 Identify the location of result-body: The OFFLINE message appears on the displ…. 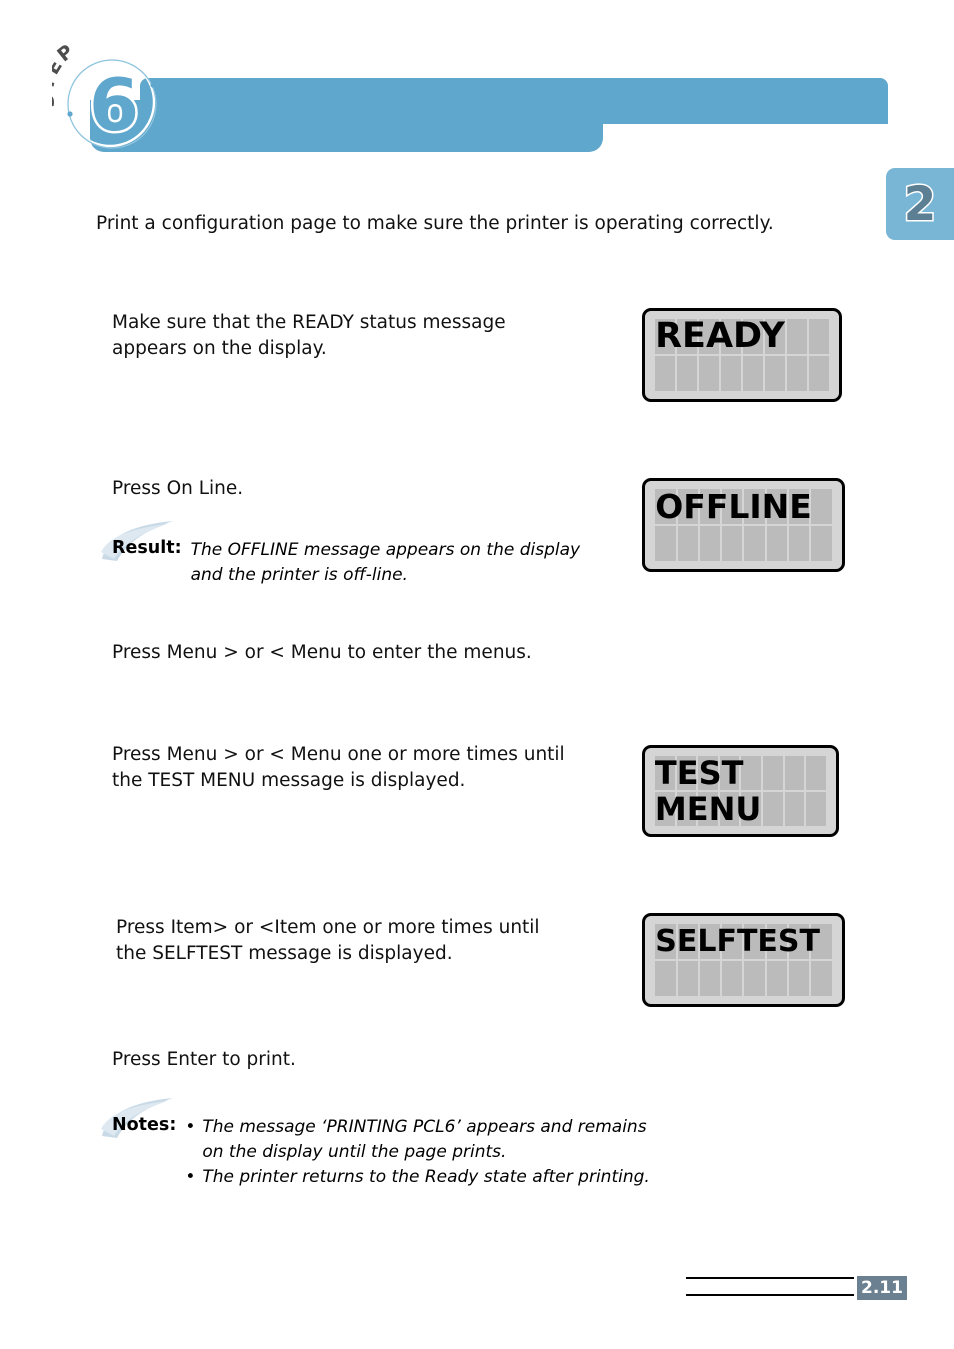
(385, 562).